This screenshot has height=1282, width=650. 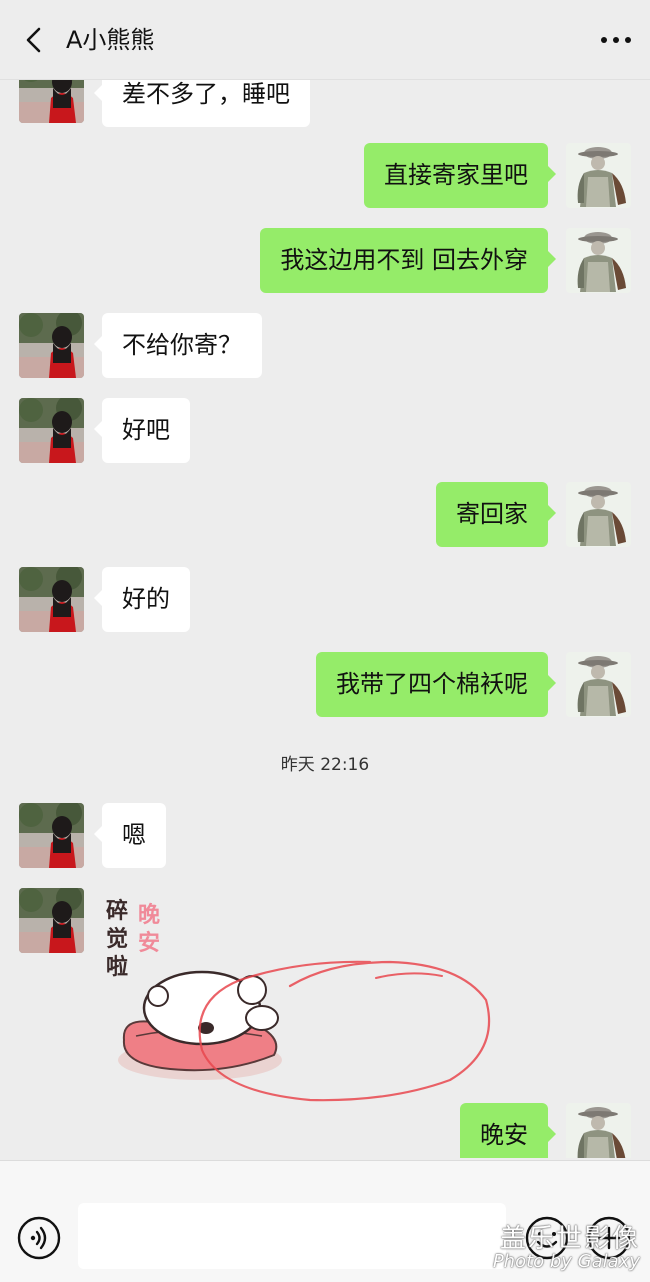 I want to click on message-bubble-outgoing: 寄回家, so click(x=496, y=514).